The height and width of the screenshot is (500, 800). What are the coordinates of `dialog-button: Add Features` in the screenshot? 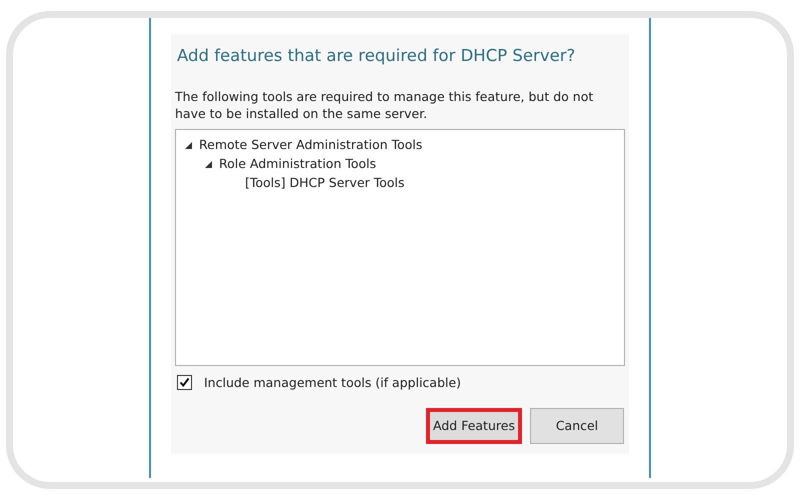 It's located at (474, 426).